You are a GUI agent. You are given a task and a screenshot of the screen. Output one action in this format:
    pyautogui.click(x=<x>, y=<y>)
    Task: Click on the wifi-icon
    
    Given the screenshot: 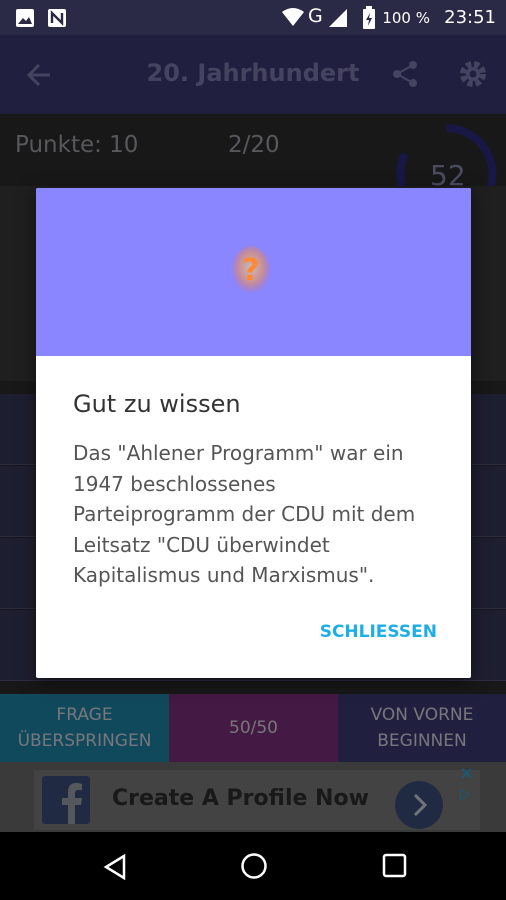 What is the action you would take?
    pyautogui.click(x=293, y=17)
    